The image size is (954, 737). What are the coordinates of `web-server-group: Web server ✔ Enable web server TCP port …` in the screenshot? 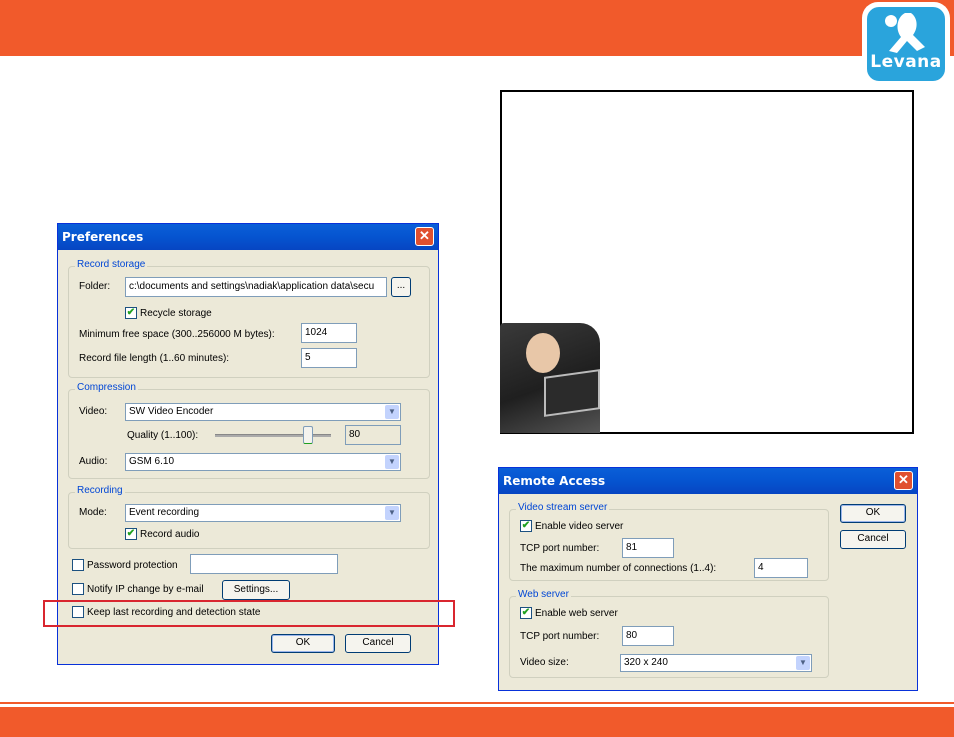 It's located at (669, 633).